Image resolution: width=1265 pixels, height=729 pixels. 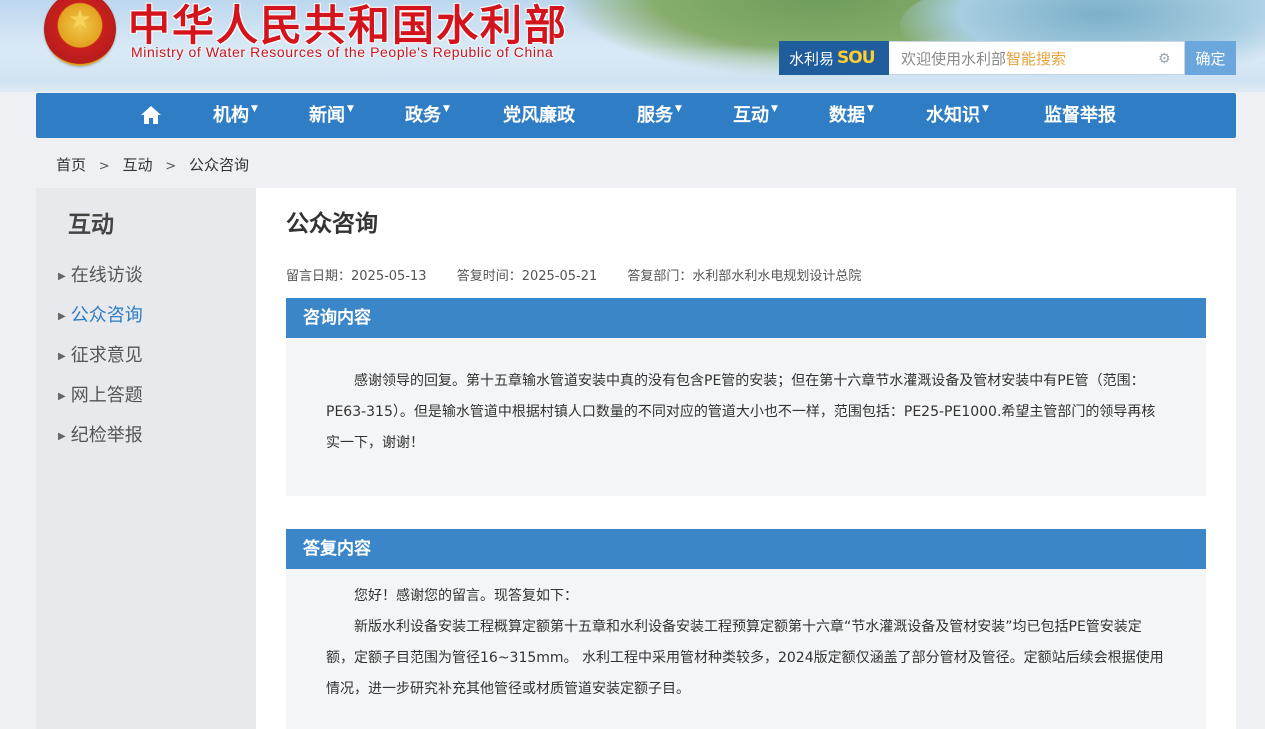 I want to click on reply-date: 答复时间：2025-05-21, so click(x=527, y=276).